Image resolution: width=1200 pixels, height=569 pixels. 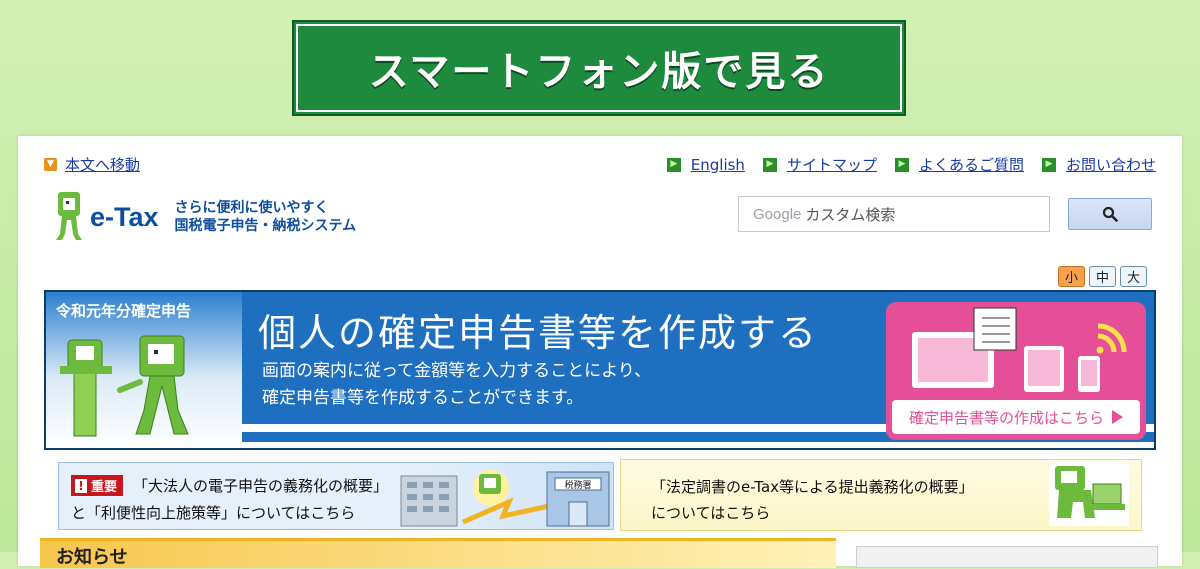 What do you see at coordinates (423, 398) in the screenshot?
I see `banner-desc-line2: 確定申告書等を作成することができます。` at bounding box center [423, 398].